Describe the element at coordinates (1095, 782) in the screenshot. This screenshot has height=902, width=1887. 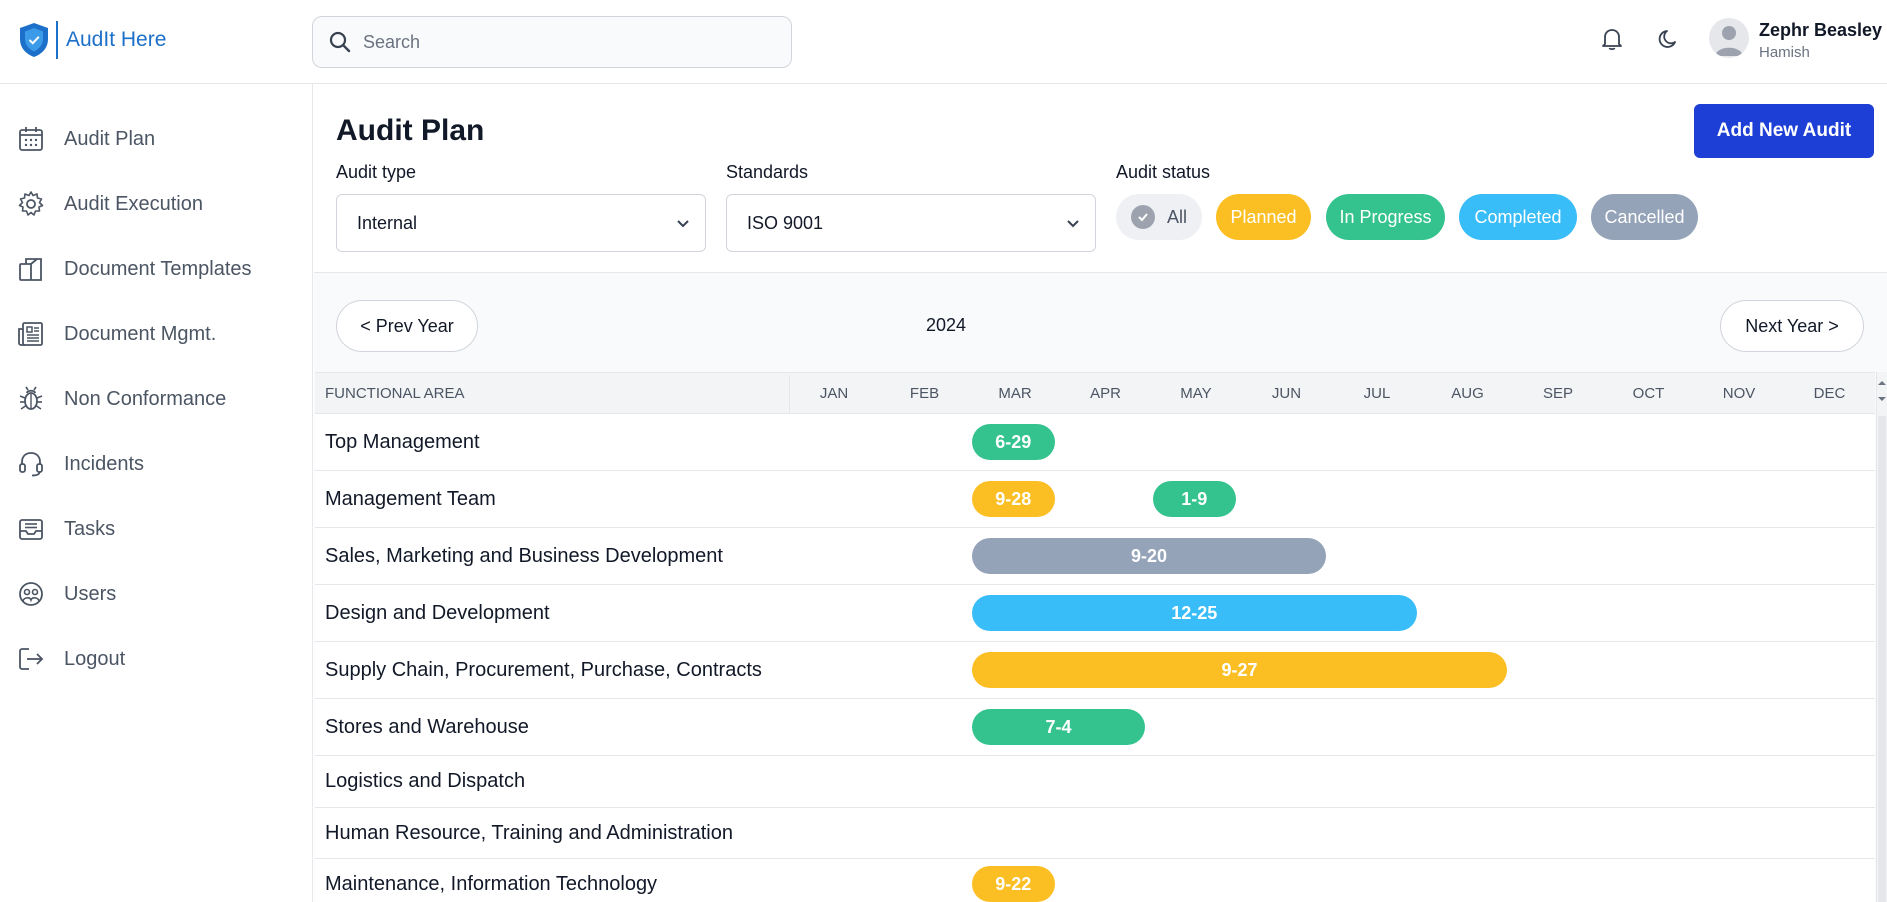
I see `timeline-row: Logistics and Dispatch` at that location.